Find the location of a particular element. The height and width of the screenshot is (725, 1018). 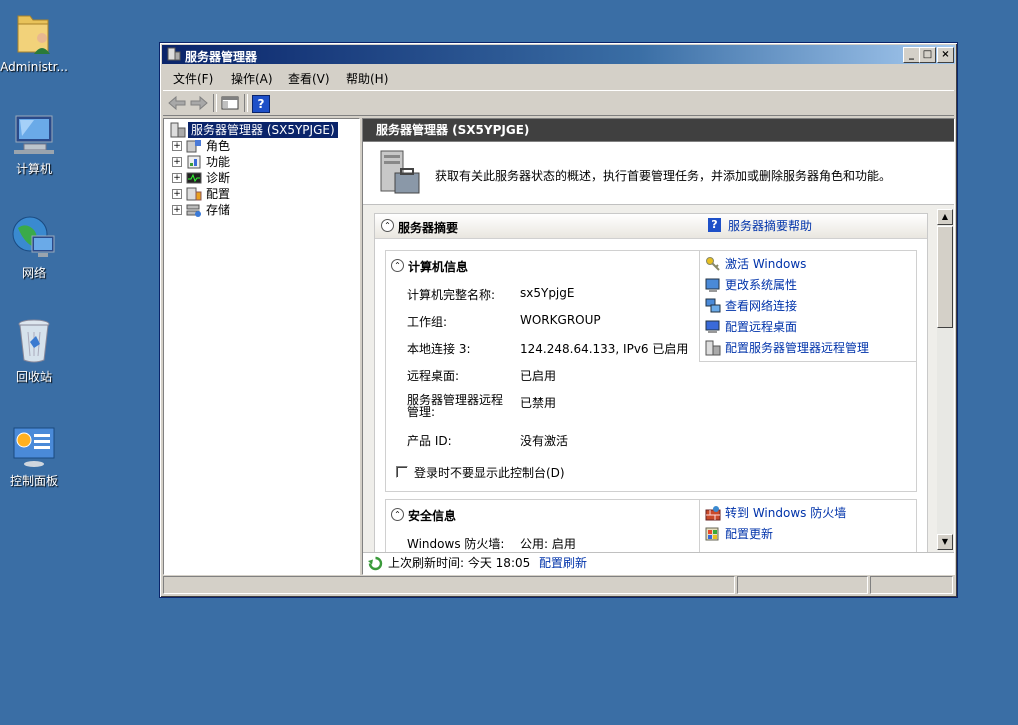

control-panel-icon is located at coordinates (34, 447).